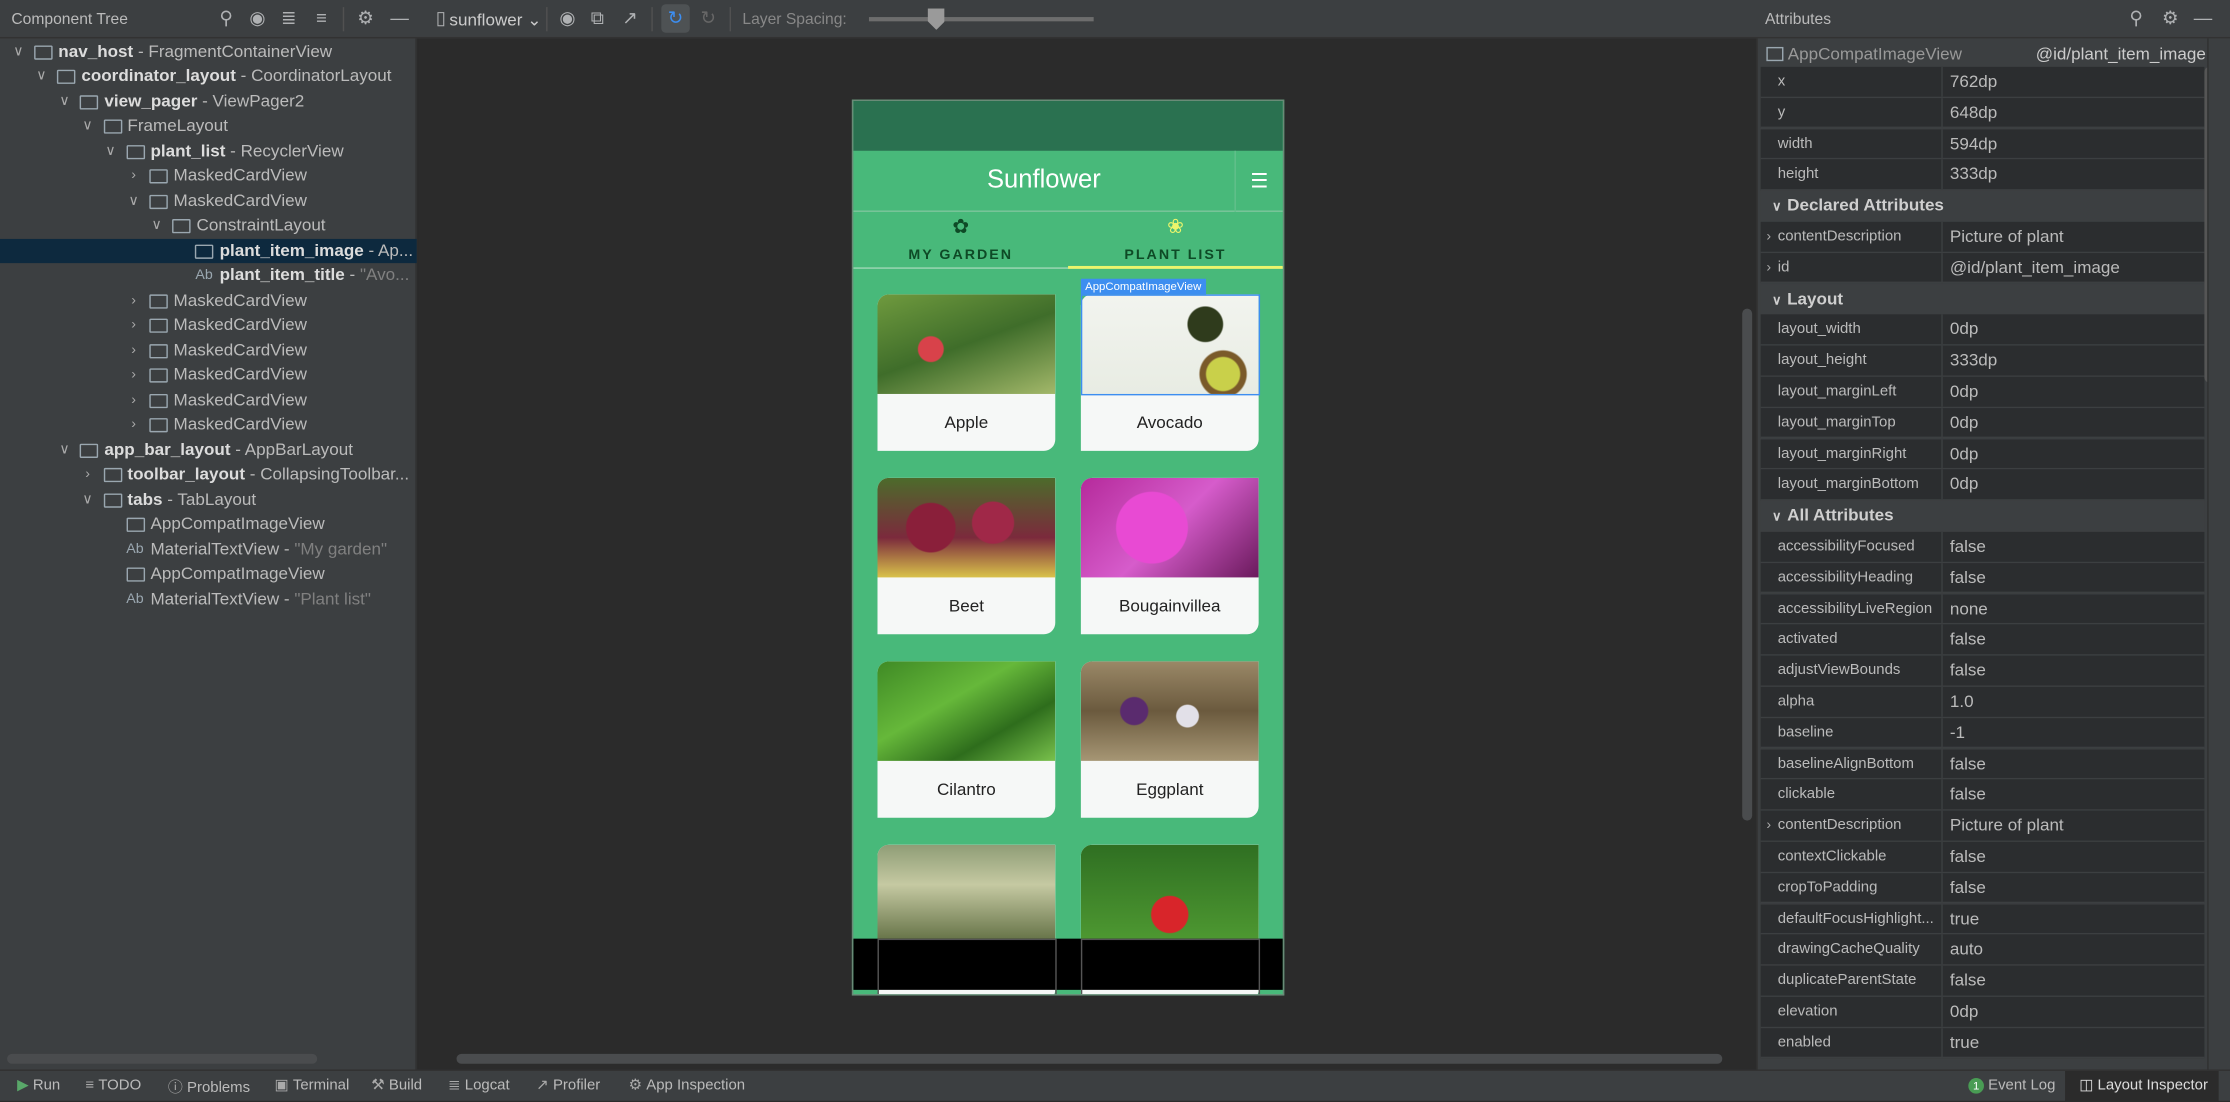 The width and height of the screenshot is (2230, 1102). Describe the element at coordinates (365, 18) in the screenshot. I see `gear-icon: ⚙` at that location.